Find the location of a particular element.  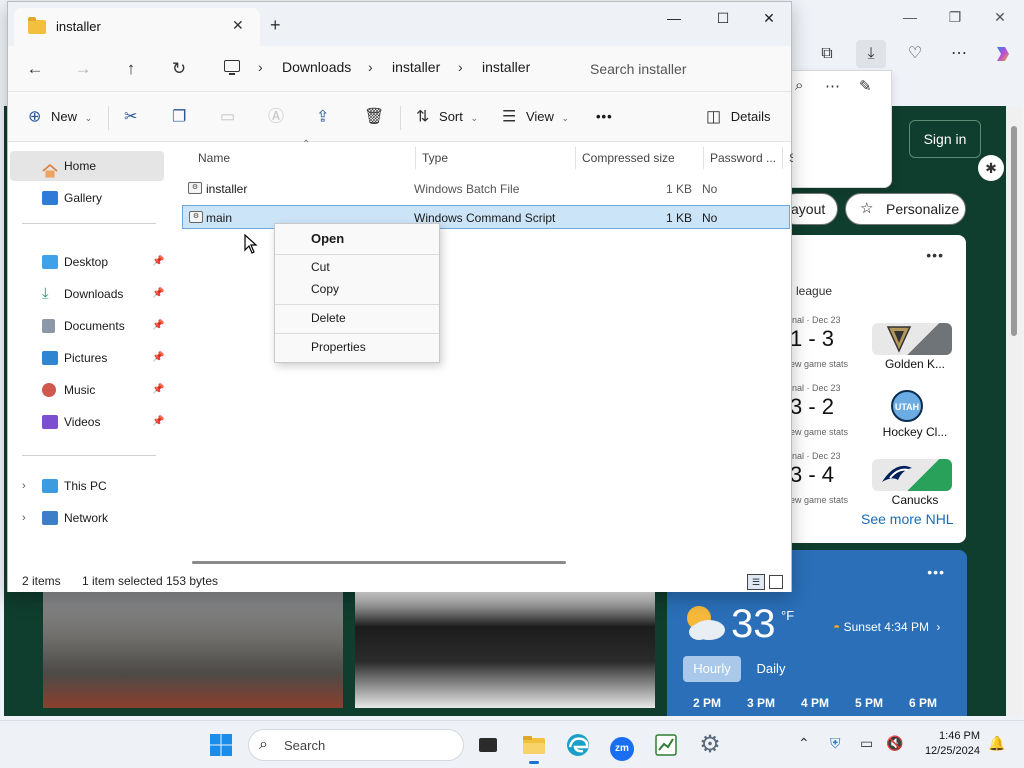

performance-icon: ♡ is located at coordinates (915, 54).